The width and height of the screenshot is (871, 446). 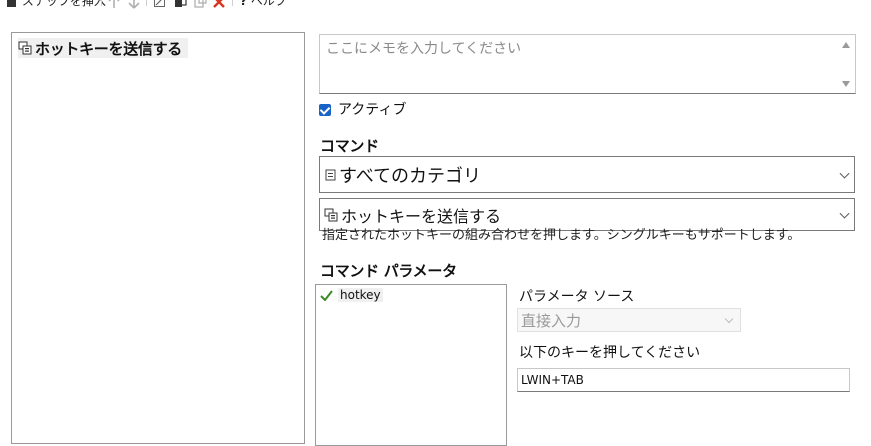 What do you see at coordinates (561, 235) in the screenshot?
I see `command-description-text: 指定されたホットキーの組み合わせを押します。シングルキーもサポートします。` at bounding box center [561, 235].